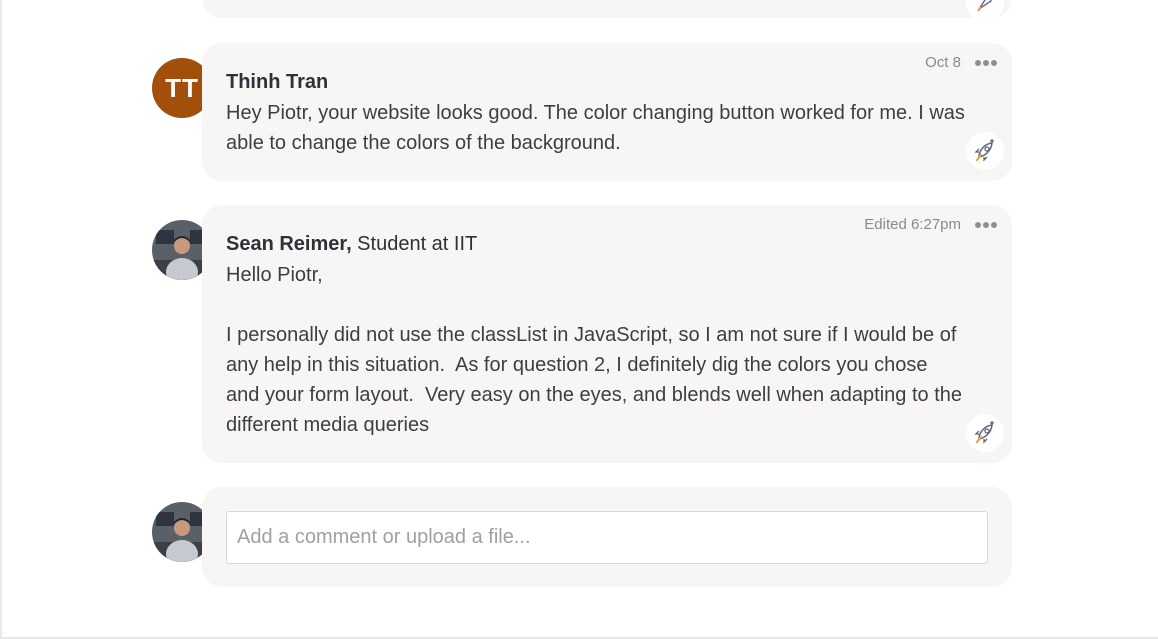 The height and width of the screenshot is (639, 1158). I want to click on comment-author: Thinh Tran, so click(277, 82).